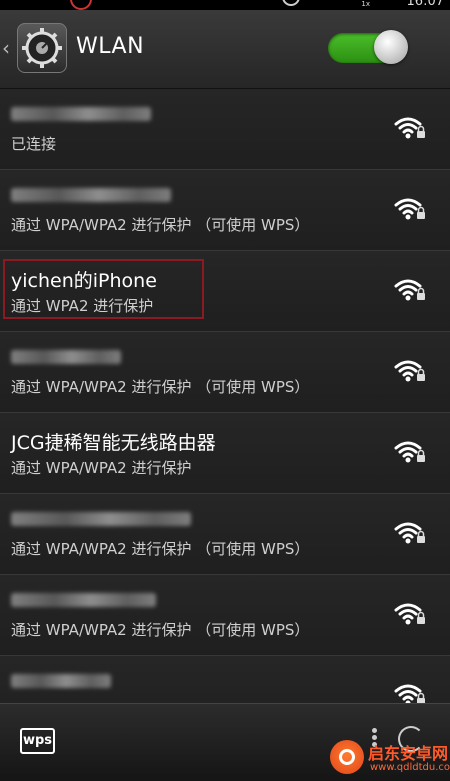 The height and width of the screenshot is (781, 450). I want to click on network-item, so click(225, 679).